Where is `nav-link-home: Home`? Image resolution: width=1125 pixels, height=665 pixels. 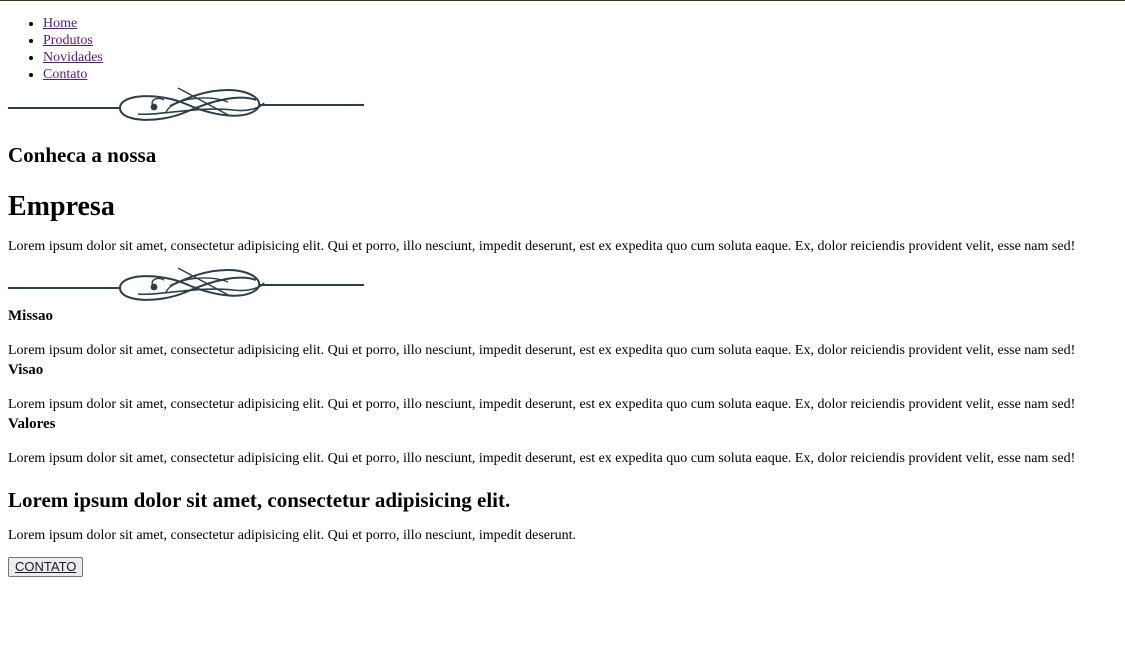
nav-link-home: Home is located at coordinates (60, 23).